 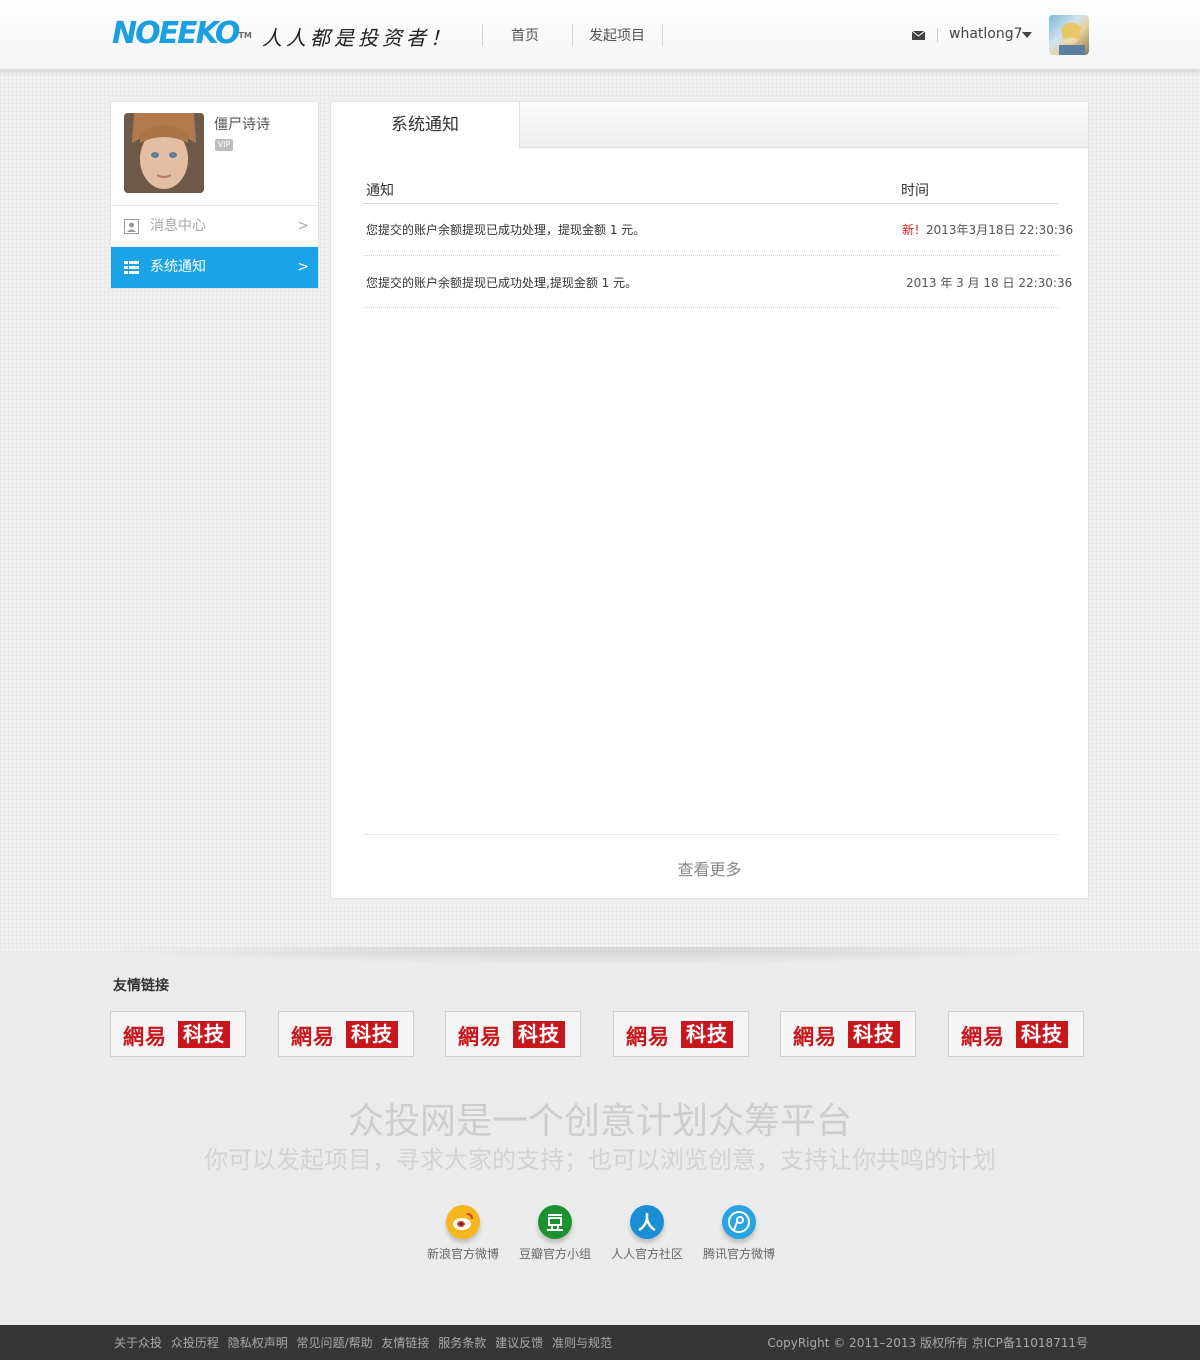 What do you see at coordinates (582, 1343) in the screenshot?
I see `footer-link-guidelines: 准则与规范` at bounding box center [582, 1343].